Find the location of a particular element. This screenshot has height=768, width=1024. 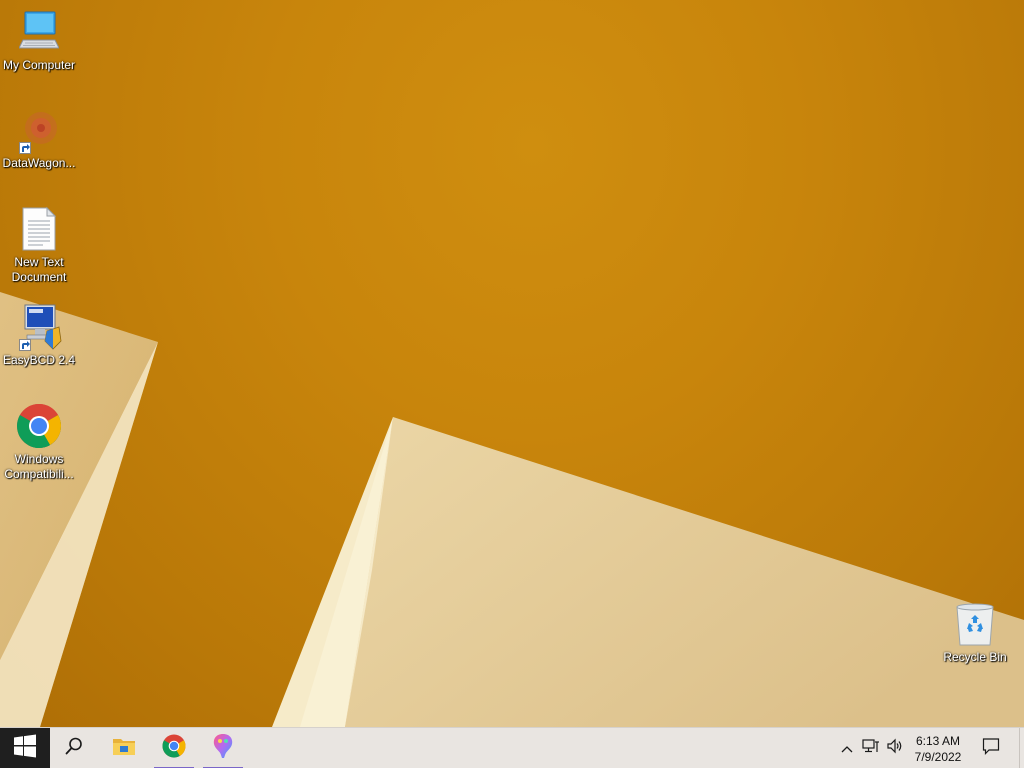

desktop-icon-easybcd: EasyBCD 2.4 is located at coordinates (39, 335).